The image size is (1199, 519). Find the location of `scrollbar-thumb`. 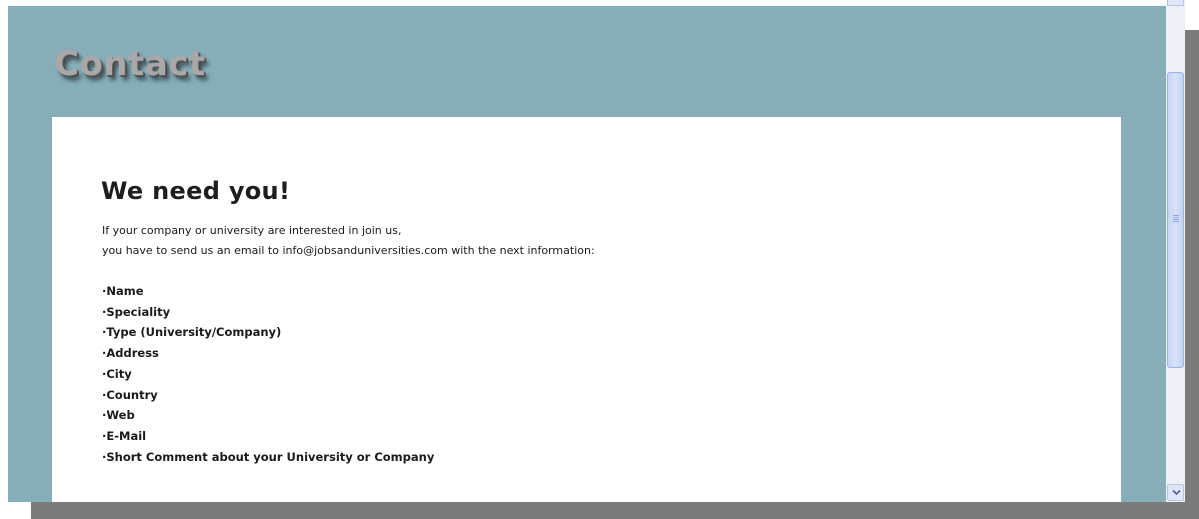

scrollbar-thumb is located at coordinates (1175, 220).